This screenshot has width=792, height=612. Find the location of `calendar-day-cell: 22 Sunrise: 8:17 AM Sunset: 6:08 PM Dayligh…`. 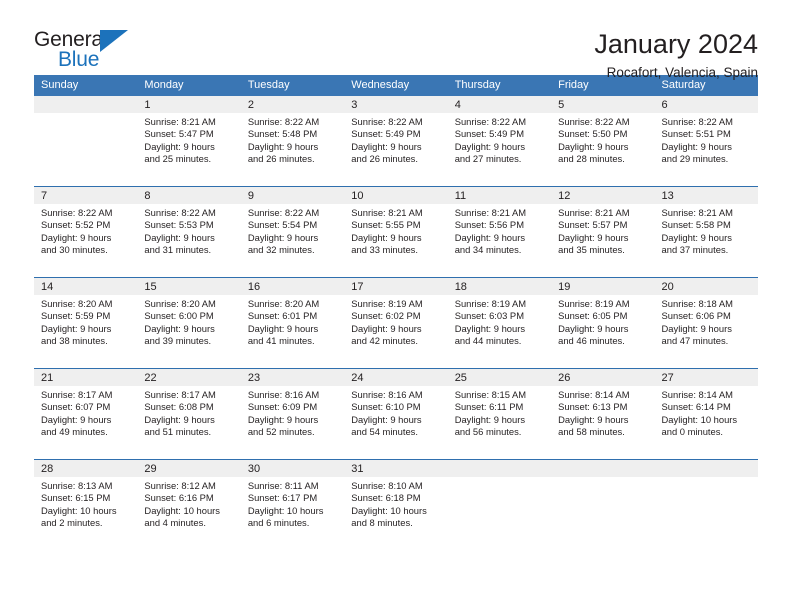

calendar-day-cell: 22 Sunrise: 8:17 AM Sunset: 6:08 PM Dayligh… is located at coordinates (189, 414).